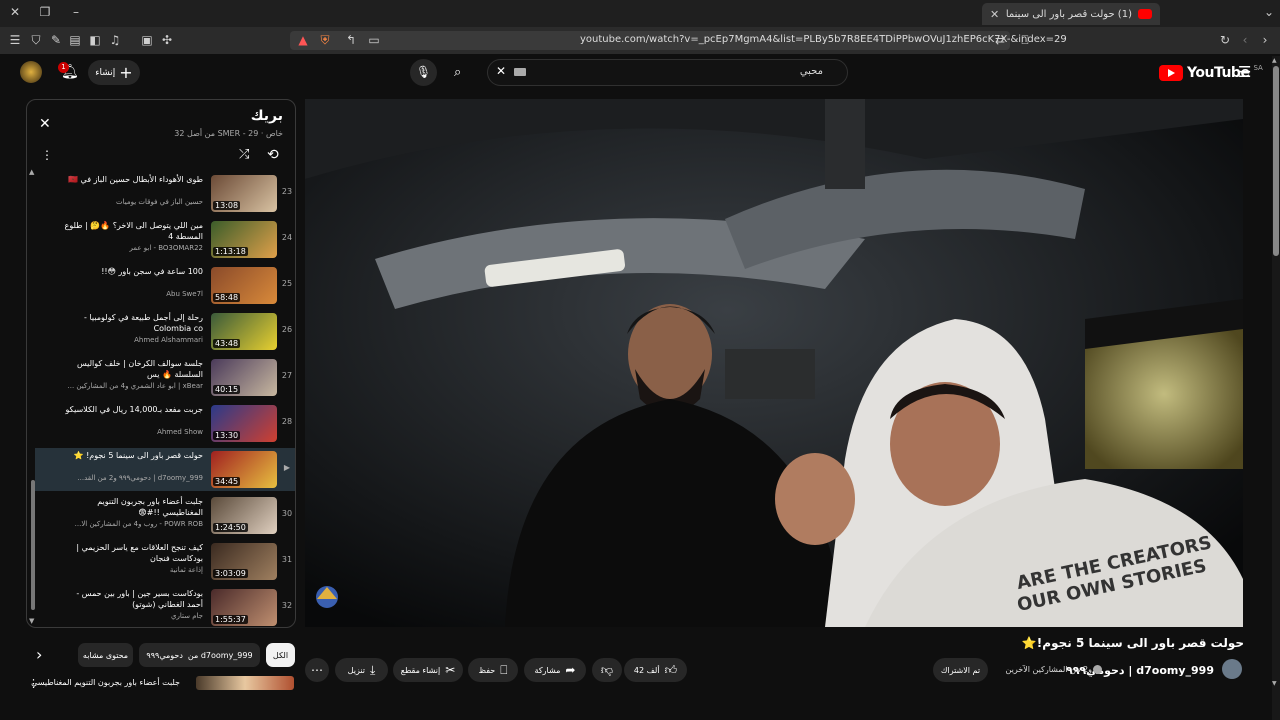  What do you see at coordinates (133, 271) in the screenshot?
I see `playlist-item-title: 100 ساعة في سجن باور 😳!!` at bounding box center [133, 271].